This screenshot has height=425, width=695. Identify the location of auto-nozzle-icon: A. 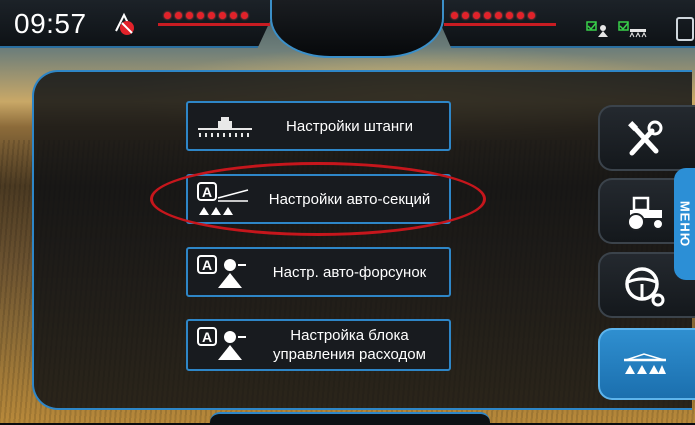
(221, 271).